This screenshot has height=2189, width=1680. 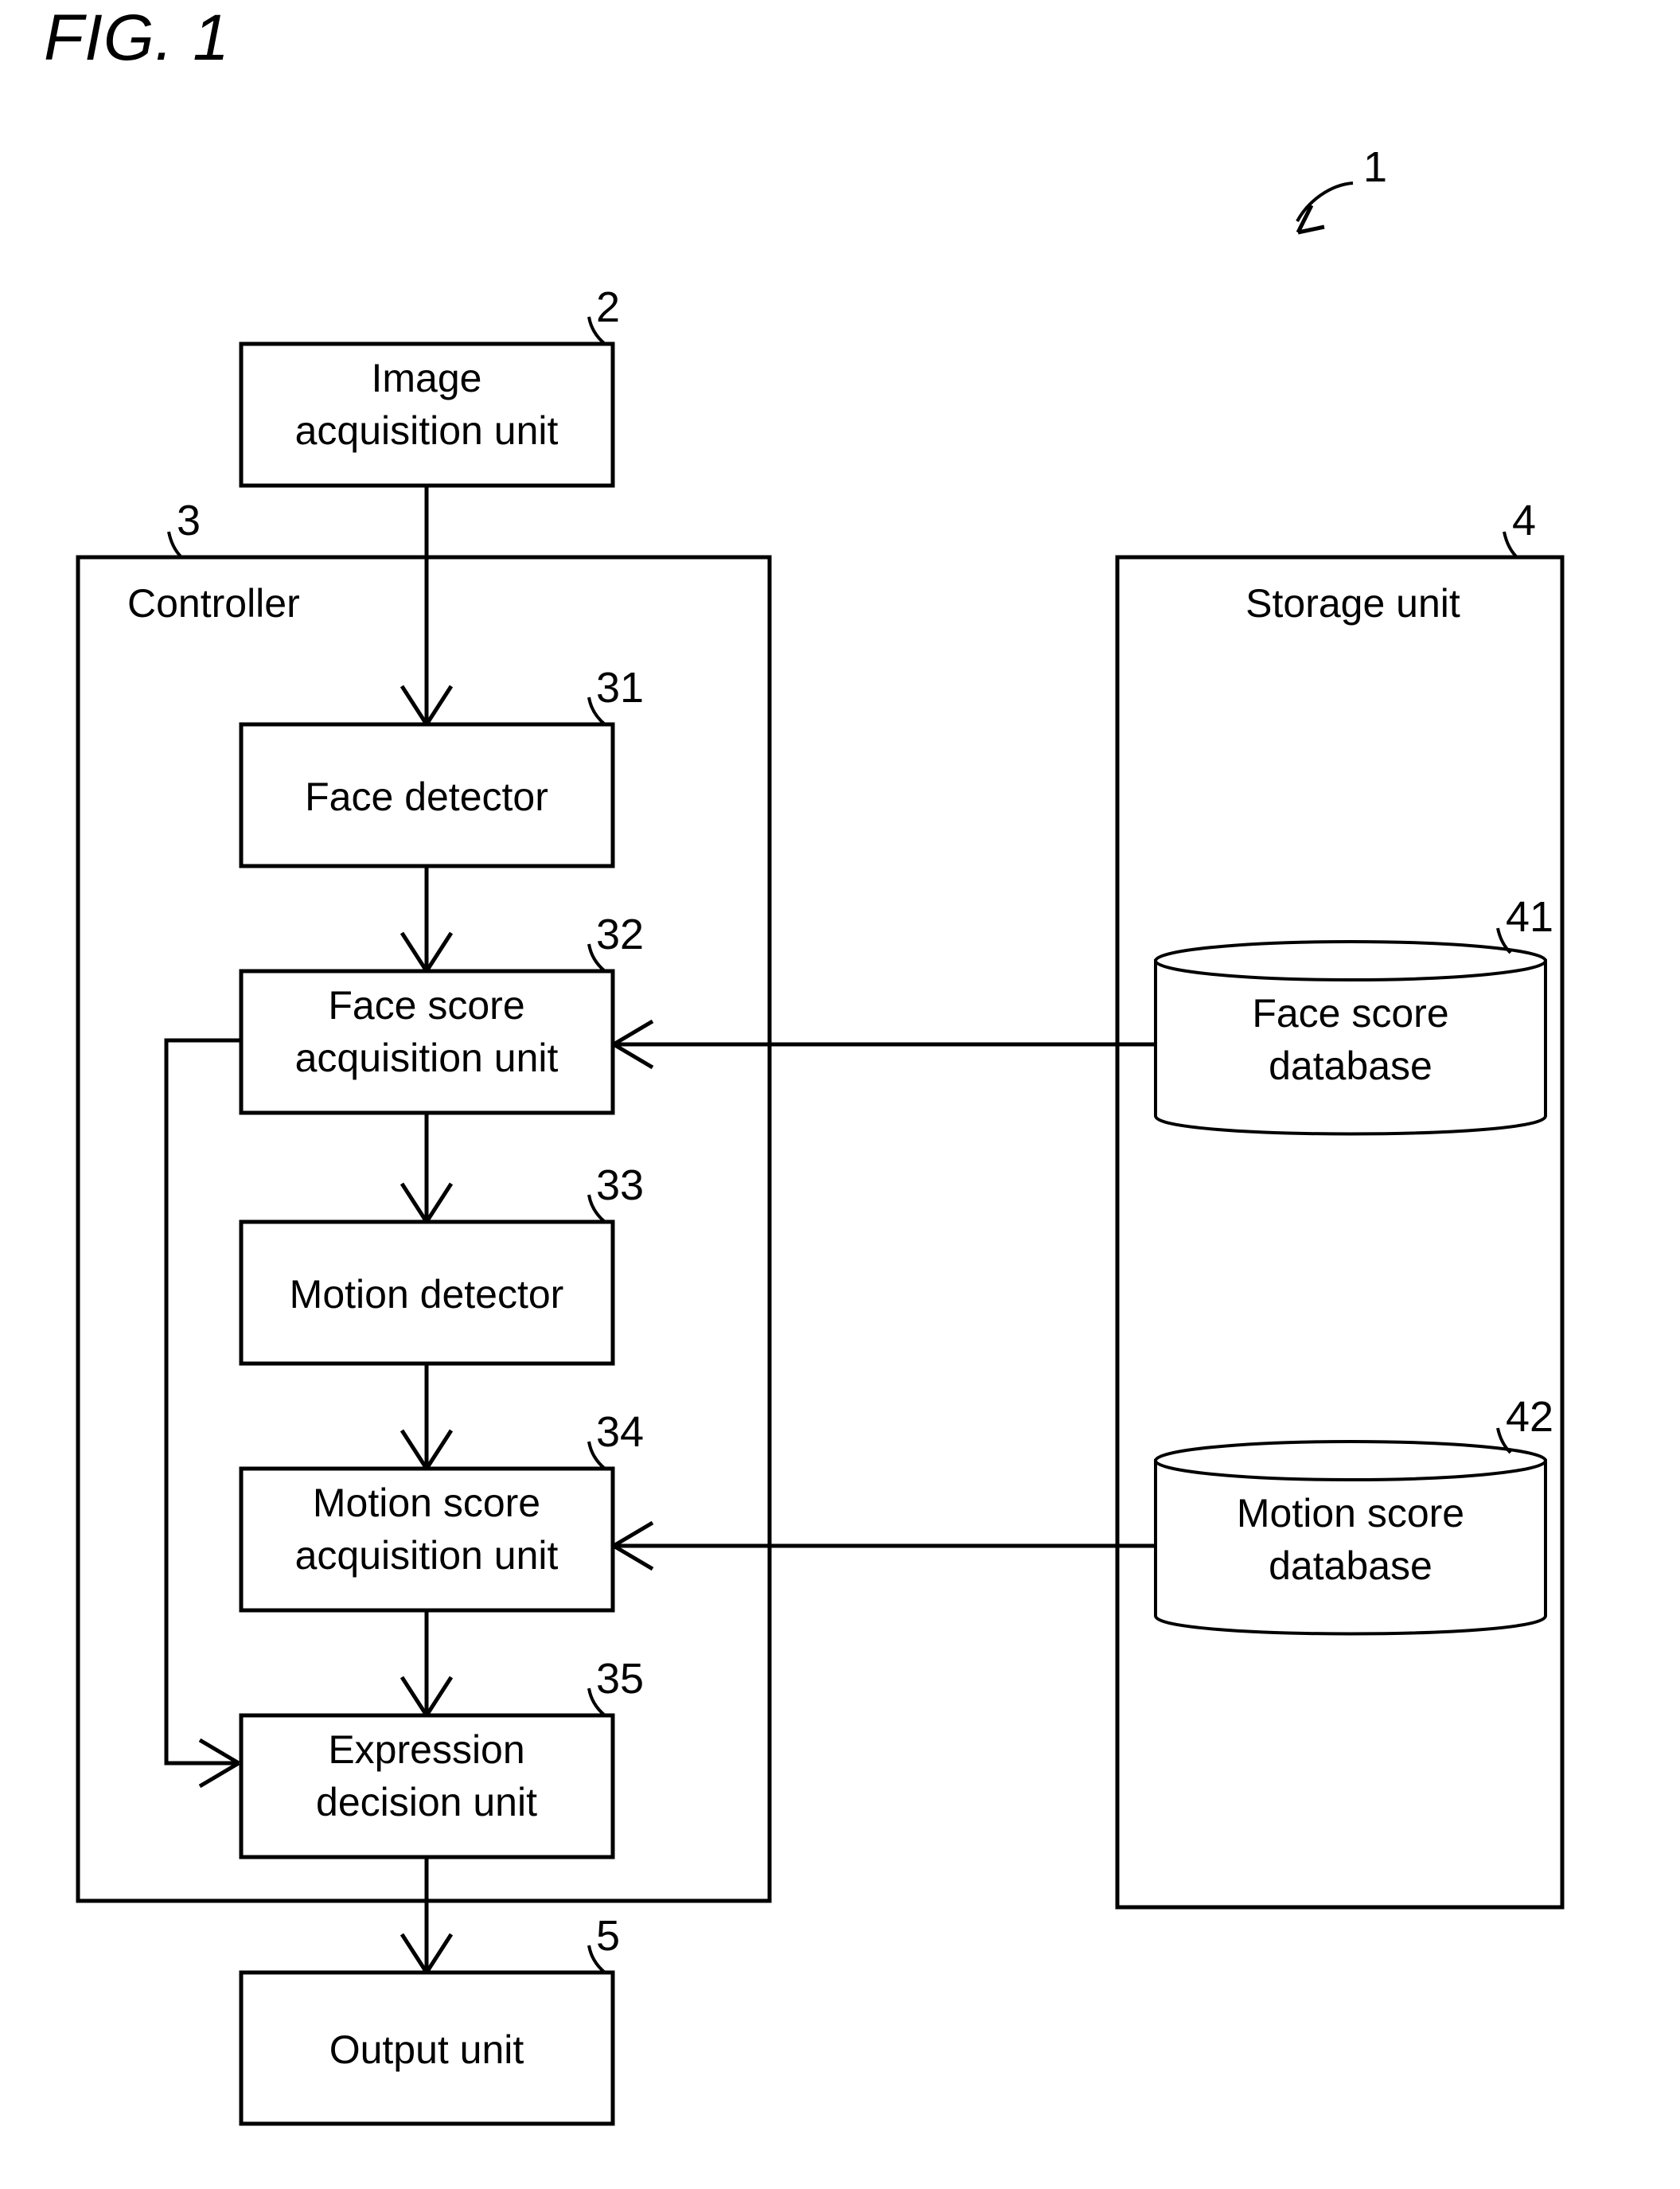 I want to click on face-score-database-node: Face score database 41, so click(x=1353, y=1015).